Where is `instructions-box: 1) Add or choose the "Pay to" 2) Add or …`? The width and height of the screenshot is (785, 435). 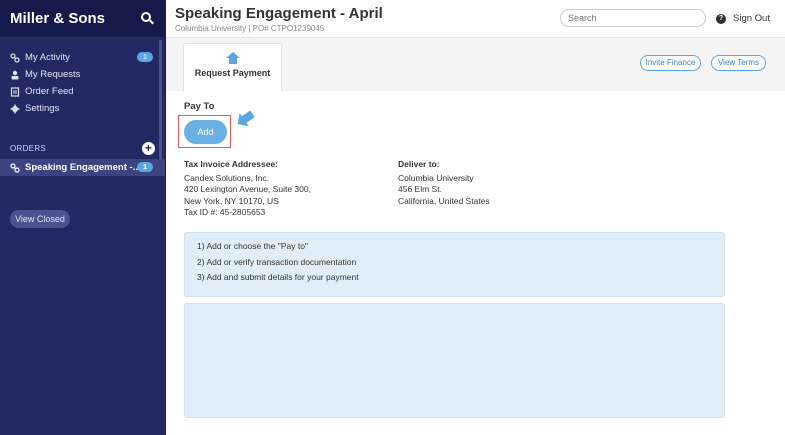
instructions-box: 1) Add or choose the "Pay to" 2) Add or … is located at coordinates (454, 264).